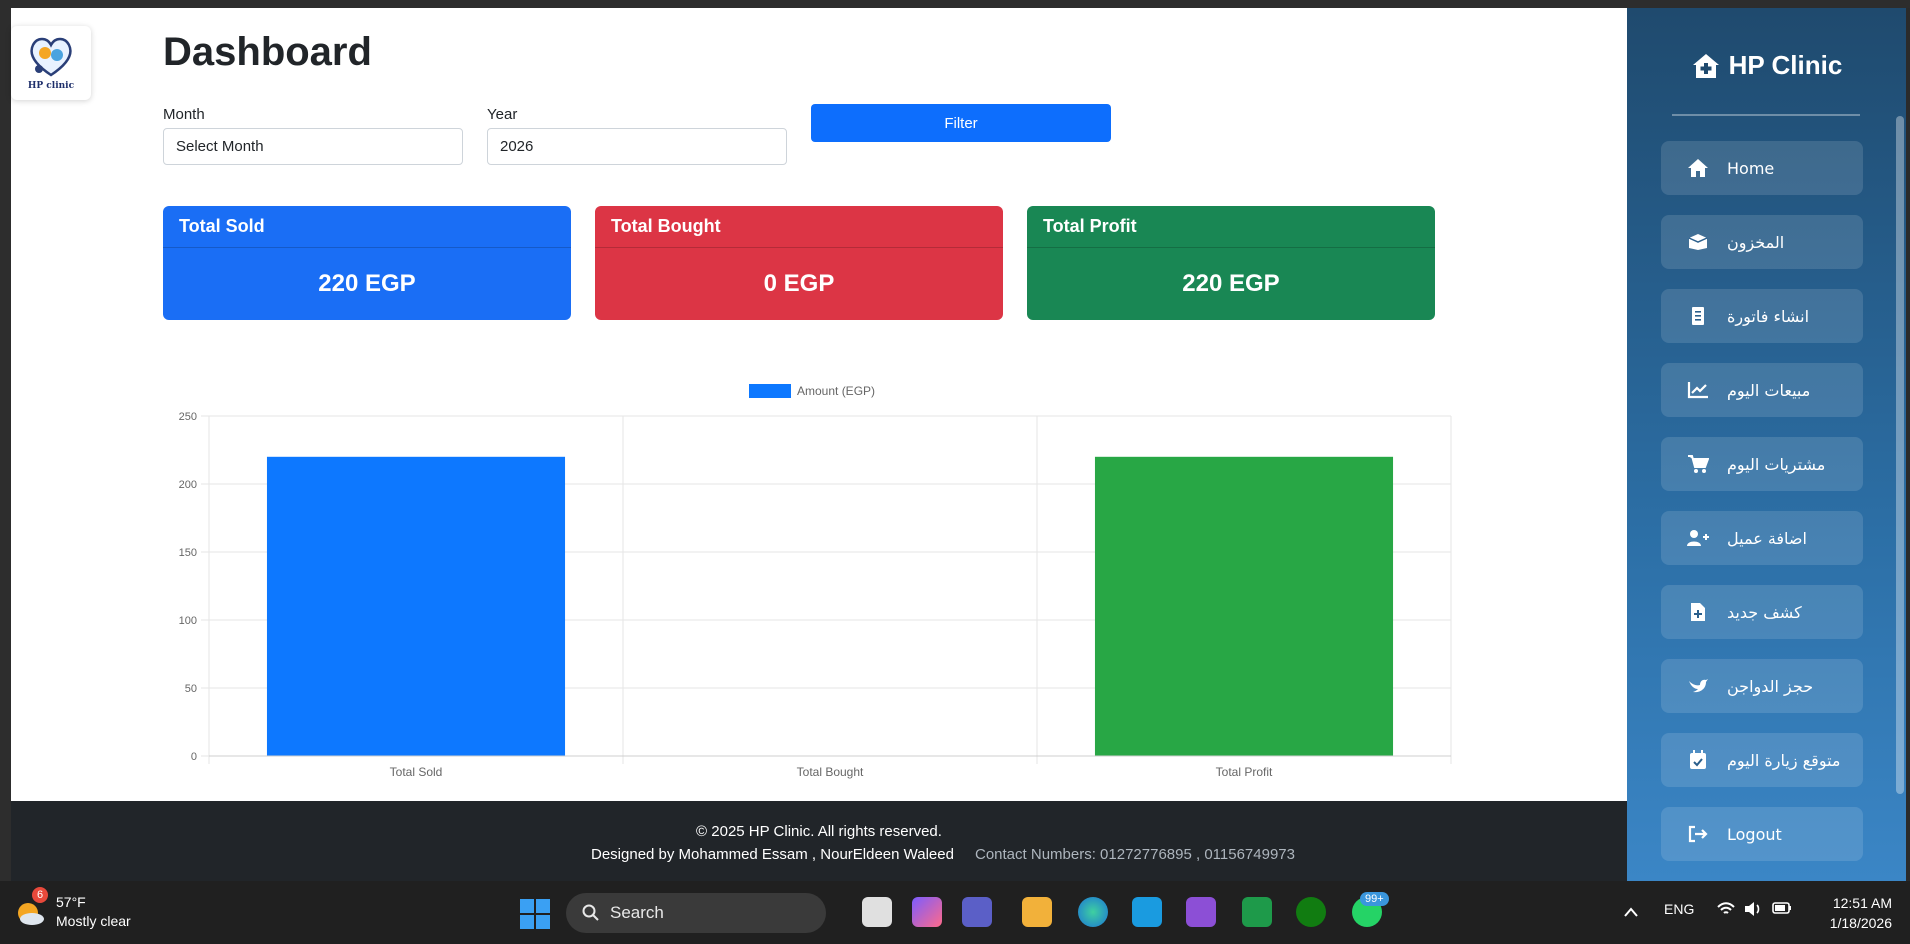 This screenshot has height=944, width=1910. What do you see at coordinates (1753, 909) in the screenshot?
I see `volume-icon` at bounding box center [1753, 909].